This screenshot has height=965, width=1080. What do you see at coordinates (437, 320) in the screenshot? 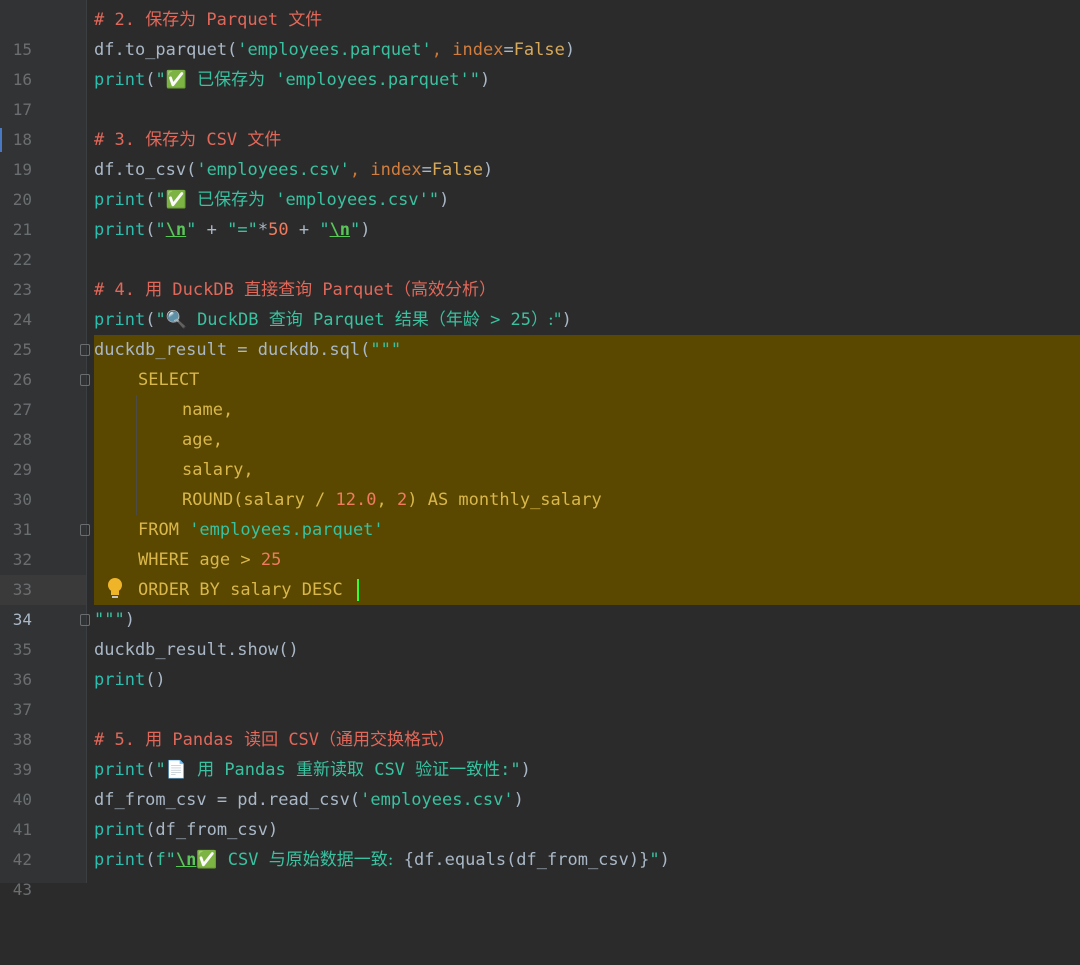
I see `string-token: 结果（年龄` at bounding box center [437, 320].